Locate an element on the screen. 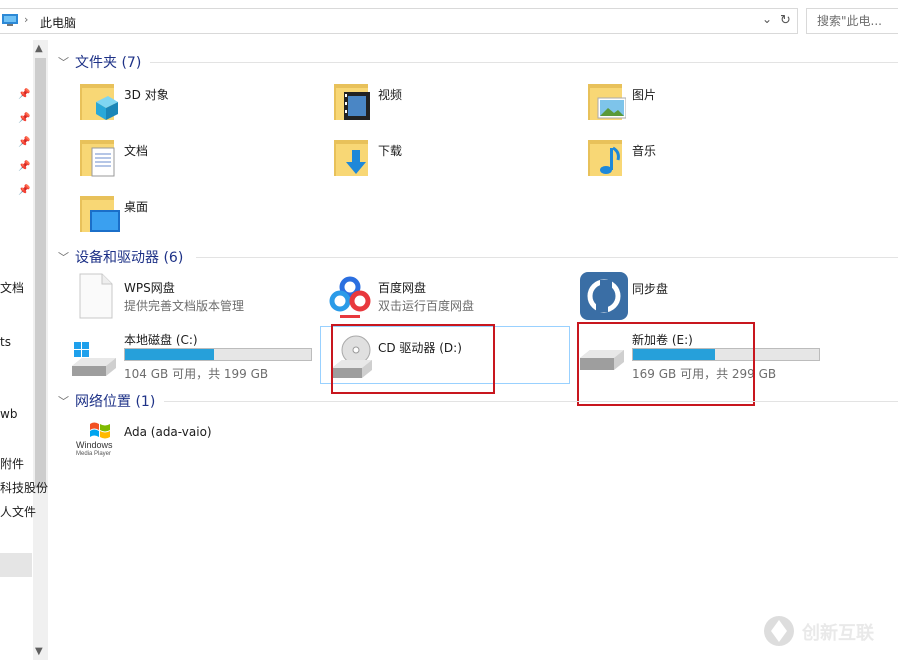 The image size is (898, 660). group-header-devices: ﹀ 设备和驱动器 (6) is located at coordinates (120, 257).